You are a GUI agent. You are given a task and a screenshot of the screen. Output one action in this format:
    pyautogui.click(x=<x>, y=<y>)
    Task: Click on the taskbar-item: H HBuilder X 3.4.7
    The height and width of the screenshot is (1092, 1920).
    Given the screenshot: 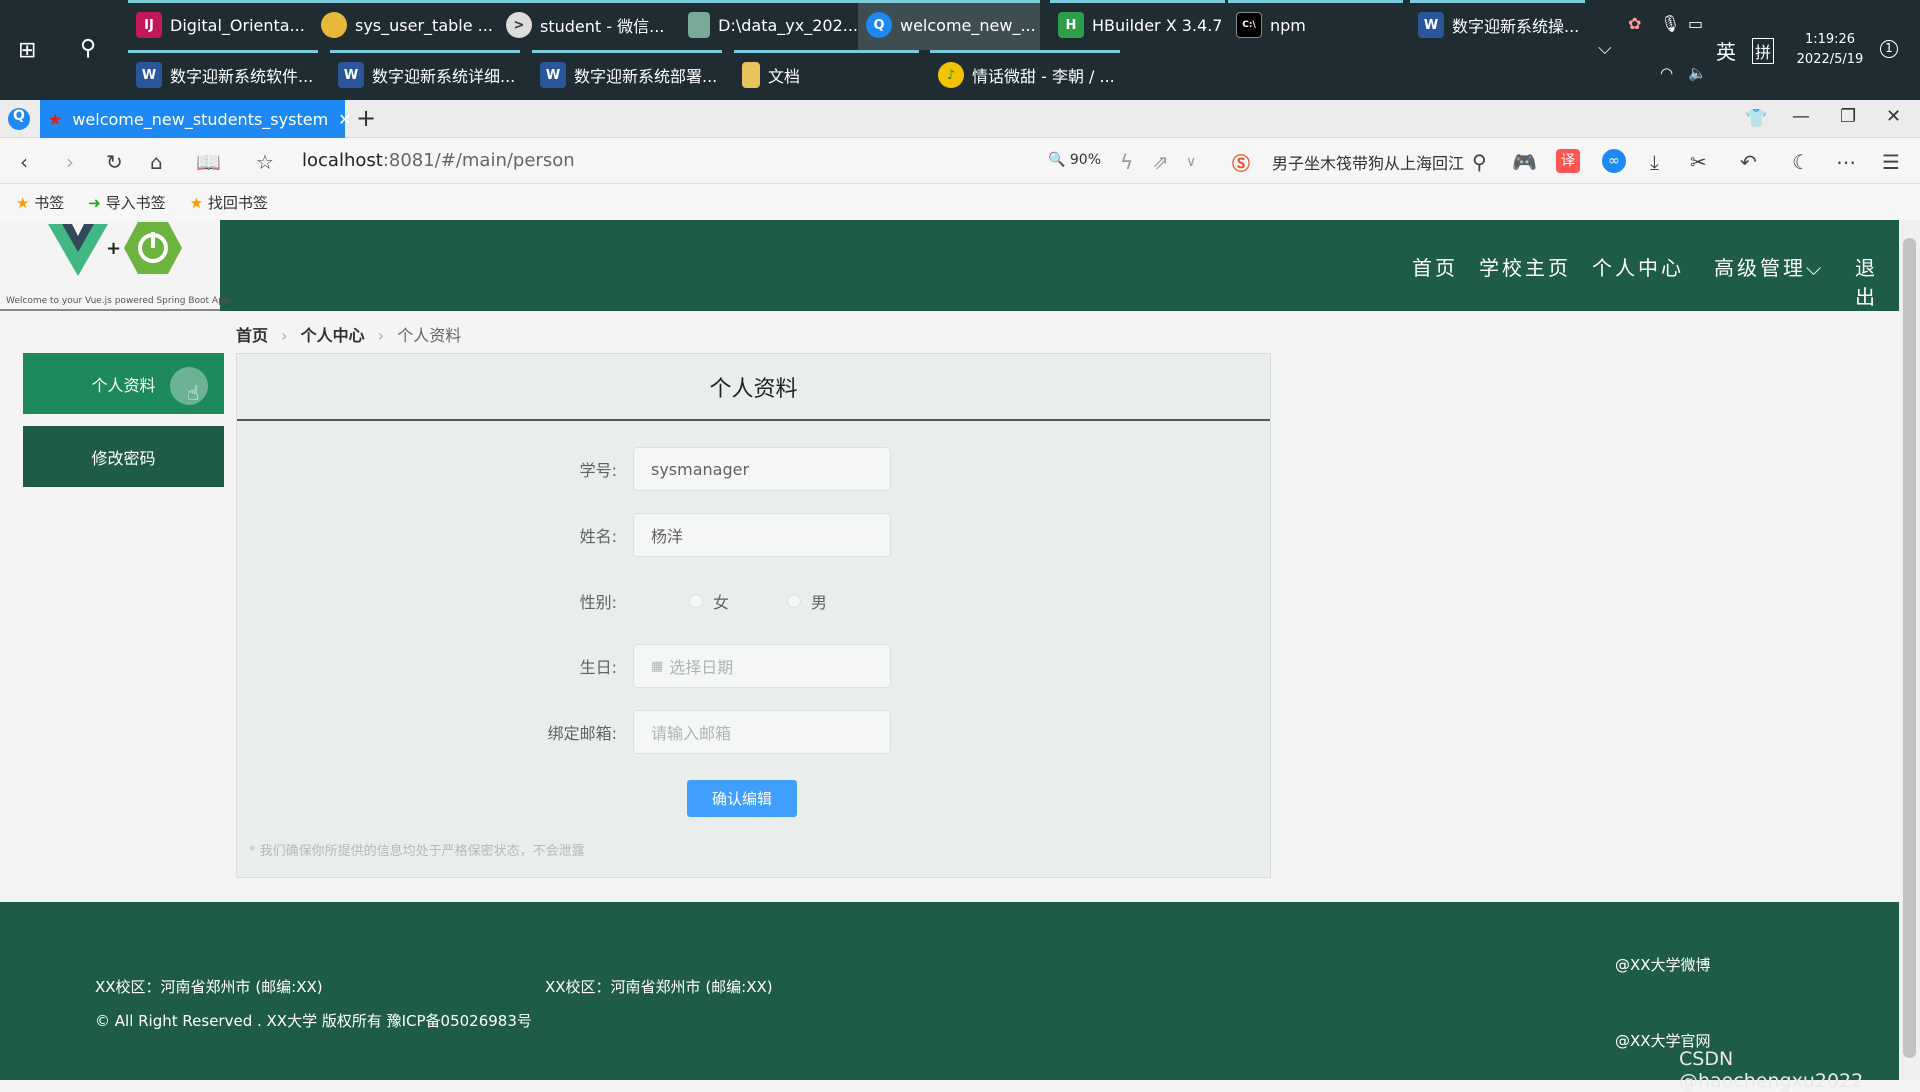 What is the action you would take?
    pyautogui.click(x=1137, y=25)
    